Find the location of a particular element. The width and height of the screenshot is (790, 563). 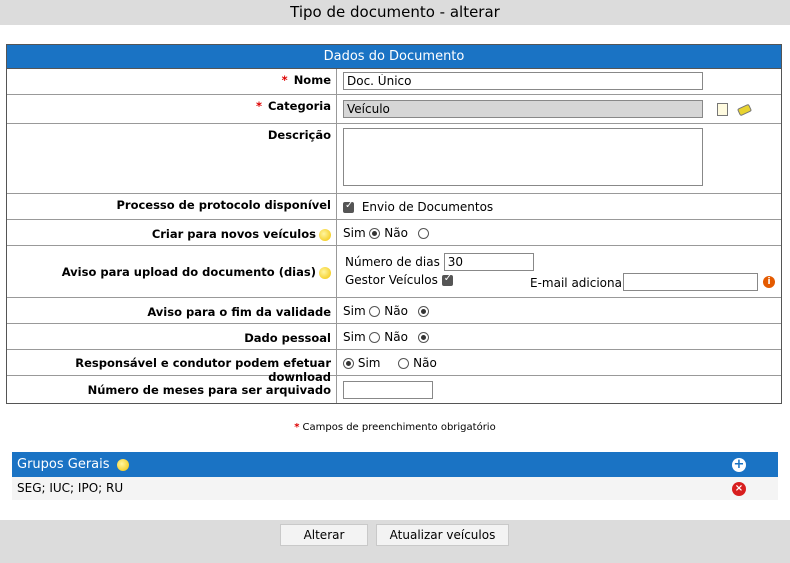

row-nome: * Nome is located at coordinates (394, 82).